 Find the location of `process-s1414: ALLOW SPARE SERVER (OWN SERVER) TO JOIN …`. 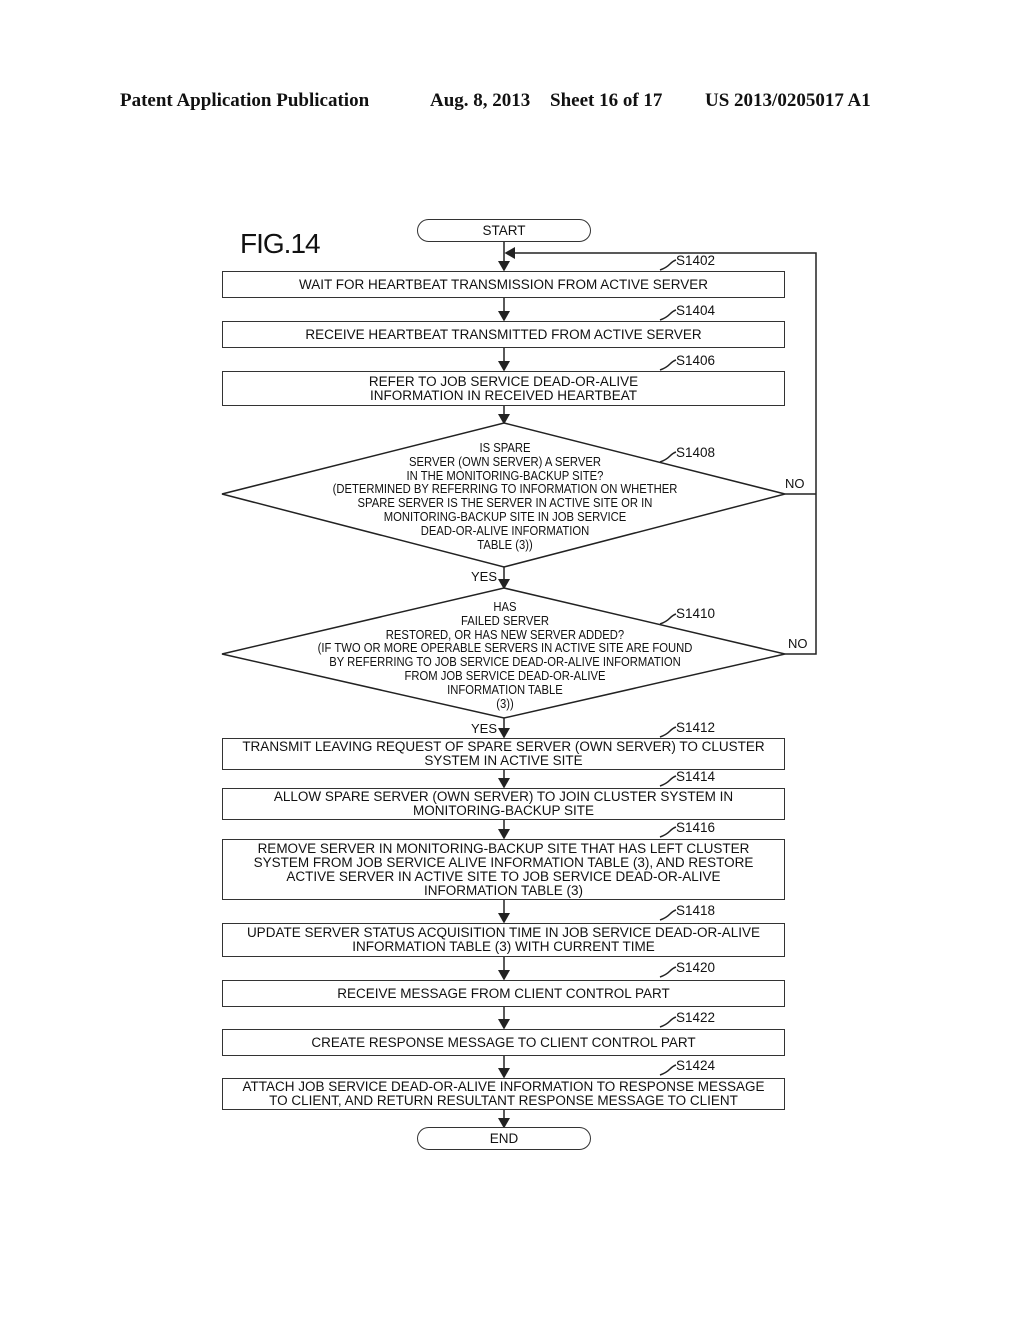

process-s1414: ALLOW SPARE SERVER (OWN SERVER) TO JOIN … is located at coordinates (503, 804).